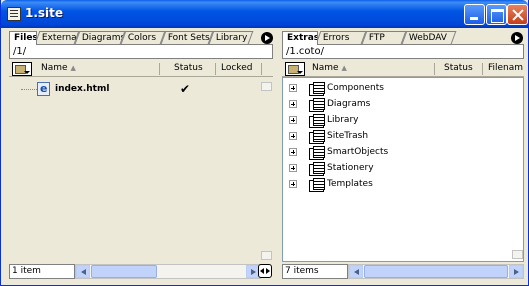 This screenshot has width=529, height=286. I want to click on minimize-button, so click(474, 14).